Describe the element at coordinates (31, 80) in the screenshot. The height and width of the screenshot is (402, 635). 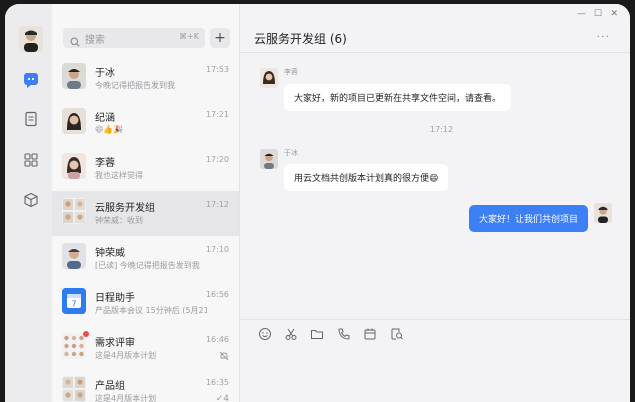
I see `chat-icon` at that location.